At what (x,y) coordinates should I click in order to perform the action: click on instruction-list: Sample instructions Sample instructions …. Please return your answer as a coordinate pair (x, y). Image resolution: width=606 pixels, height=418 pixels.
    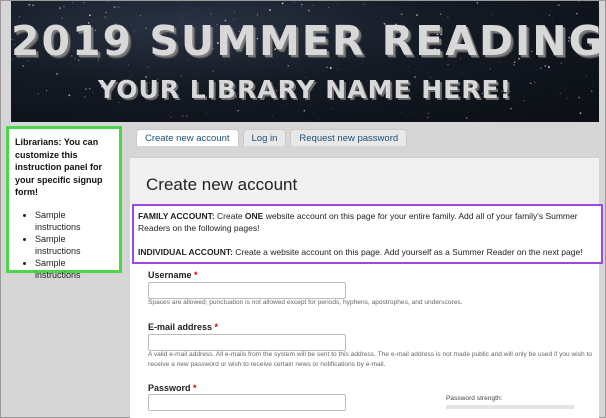
    Looking at the image, I should click on (64, 245).